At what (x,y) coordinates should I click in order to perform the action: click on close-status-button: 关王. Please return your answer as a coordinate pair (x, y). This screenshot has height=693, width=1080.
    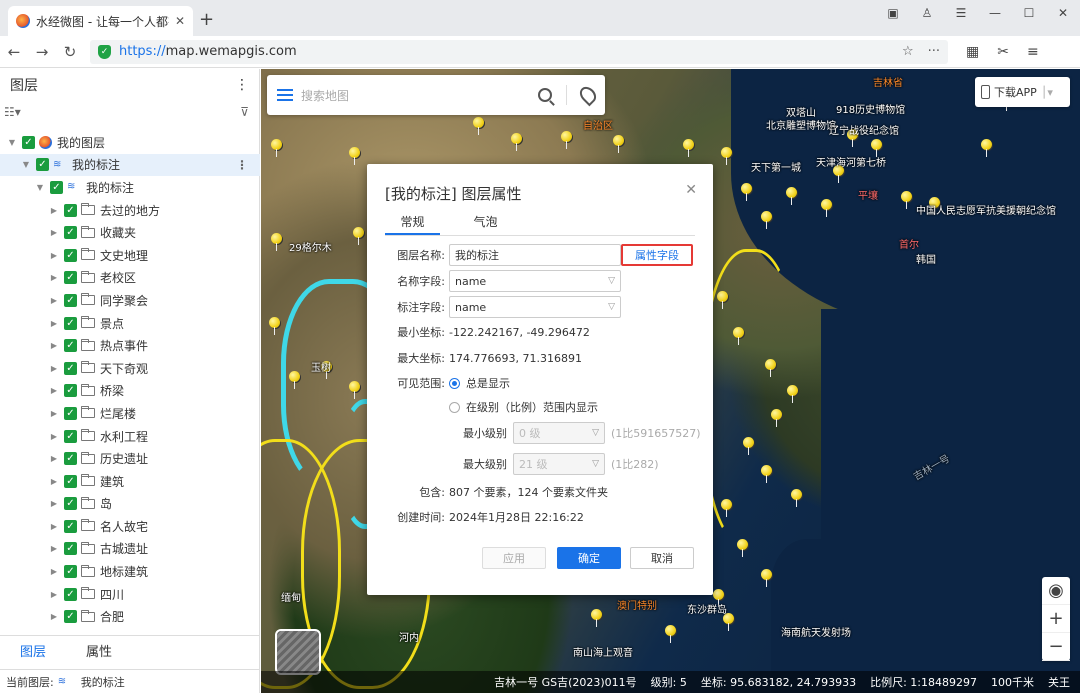
    Looking at the image, I should click on (1059, 682).